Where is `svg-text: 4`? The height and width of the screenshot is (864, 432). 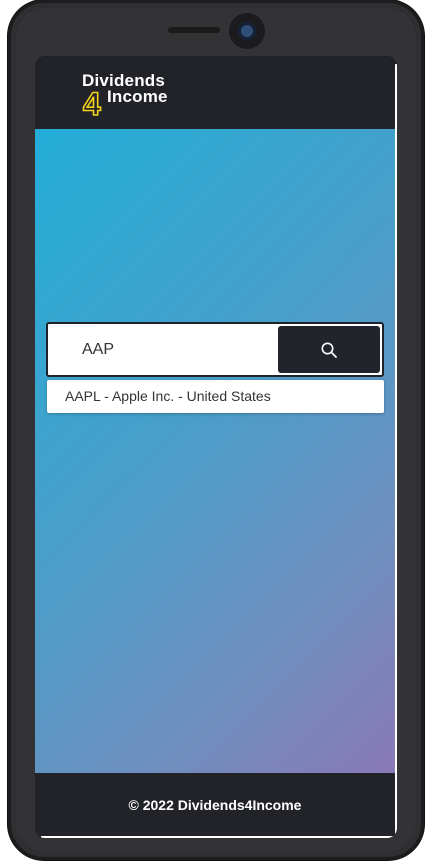
svg-text: 4 is located at coordinates (92, 102).